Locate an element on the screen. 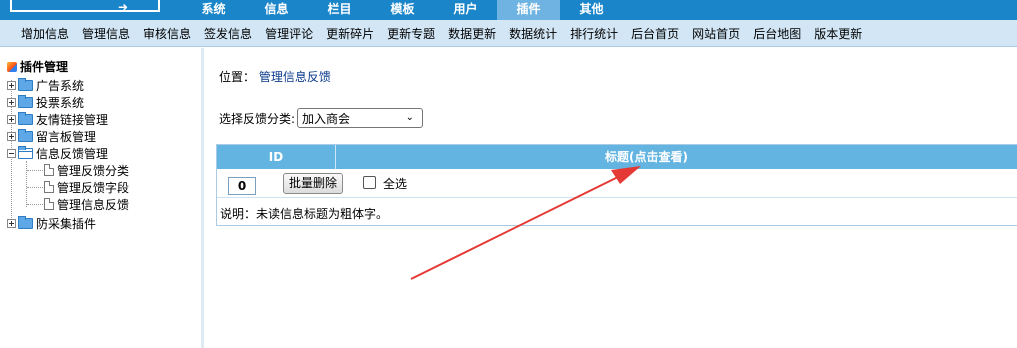  tree-node-label: 信息反馈管理 is located at coordinates (72, 153).